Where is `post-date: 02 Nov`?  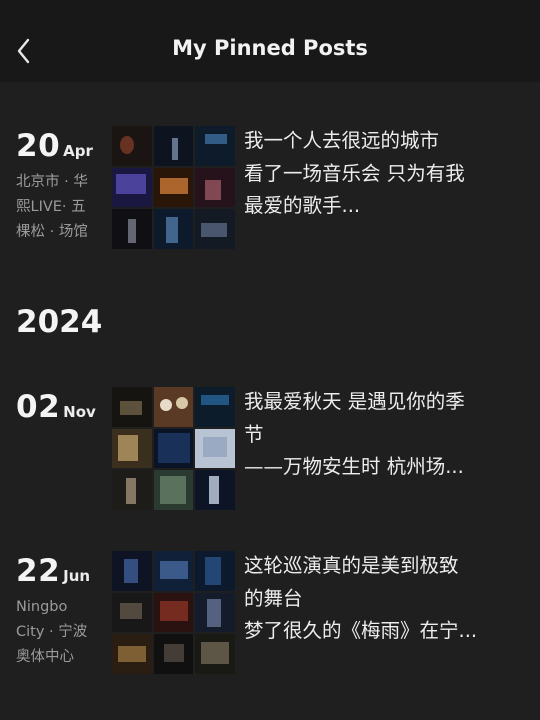
post-date: 02 Nov is located at coordinates (56, 407).